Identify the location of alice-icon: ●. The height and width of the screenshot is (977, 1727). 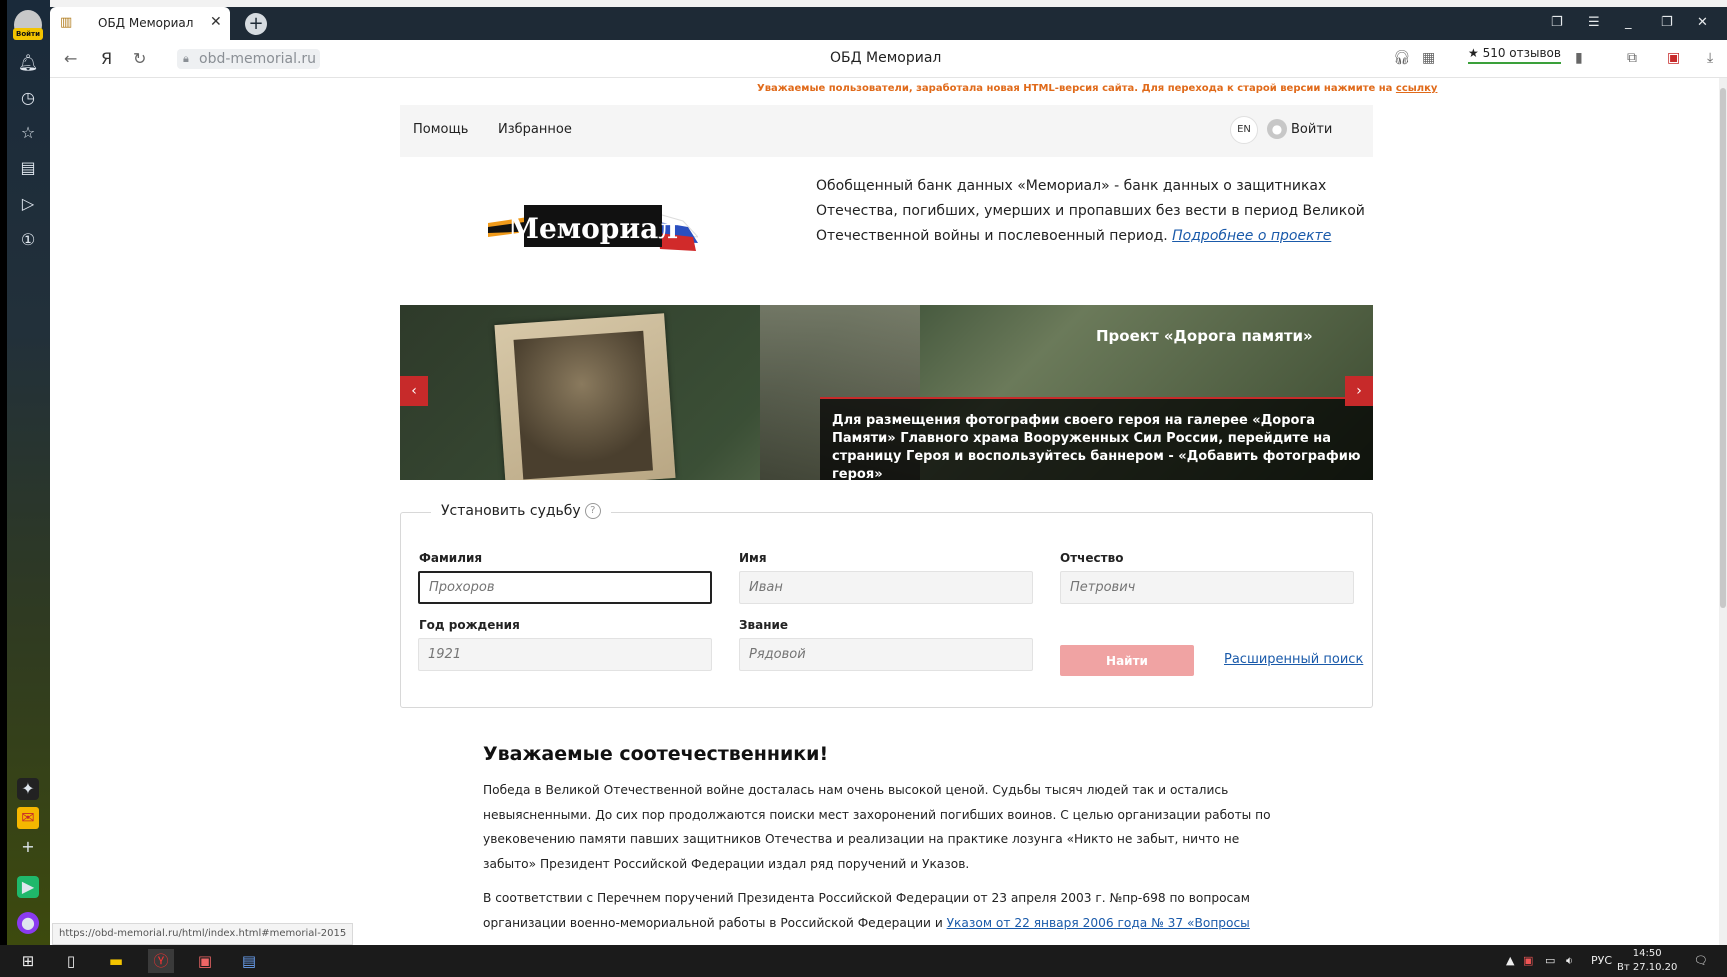
(28, 923).